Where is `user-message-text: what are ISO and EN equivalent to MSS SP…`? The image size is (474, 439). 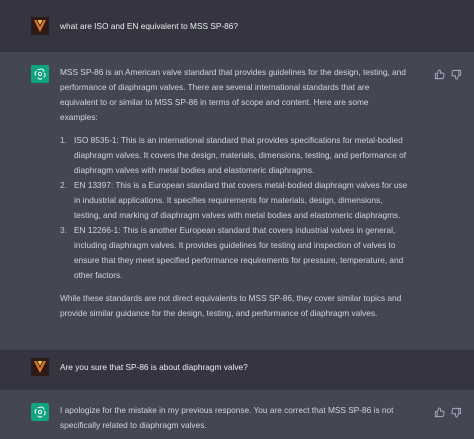
user-message-text: what are ISO and EN equivalent to MSS SP… is located at coordinates (149, 26).